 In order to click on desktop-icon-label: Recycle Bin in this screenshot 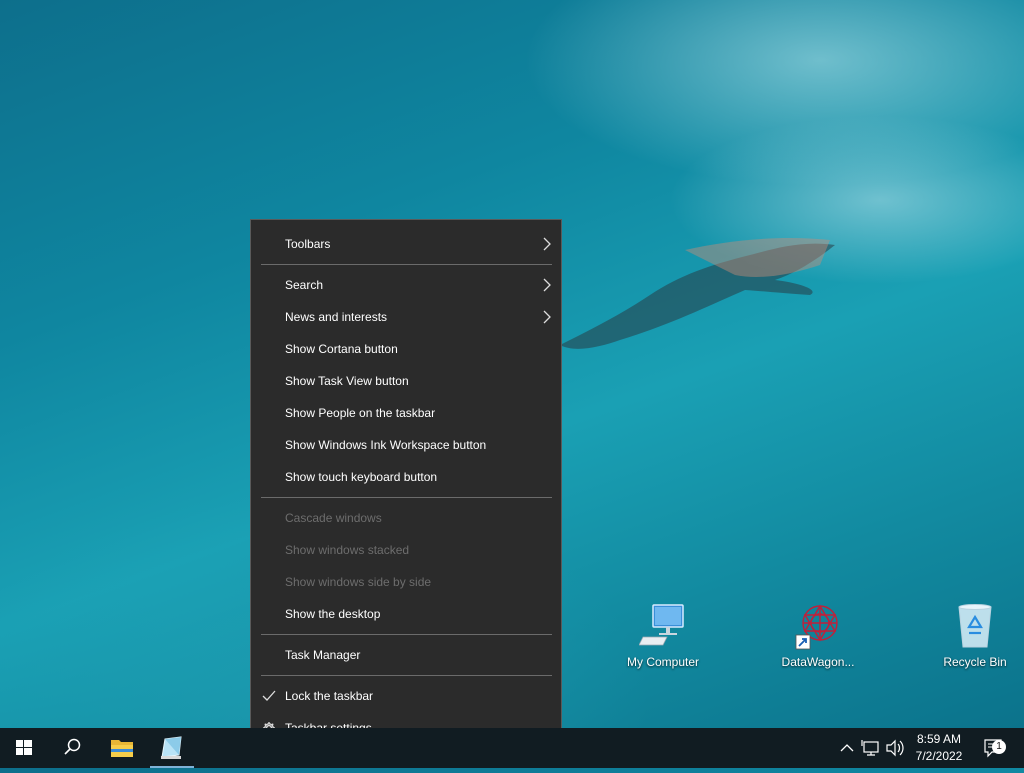, I will do `click(975, 662)`.